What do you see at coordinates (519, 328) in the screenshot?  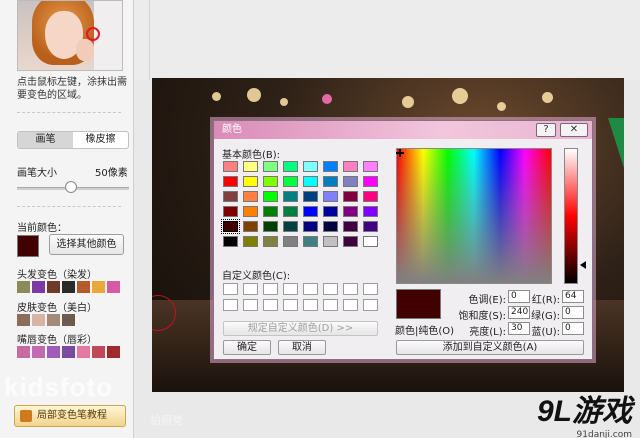 I see `luminance-field: 30` at bounding box center [519, 328].